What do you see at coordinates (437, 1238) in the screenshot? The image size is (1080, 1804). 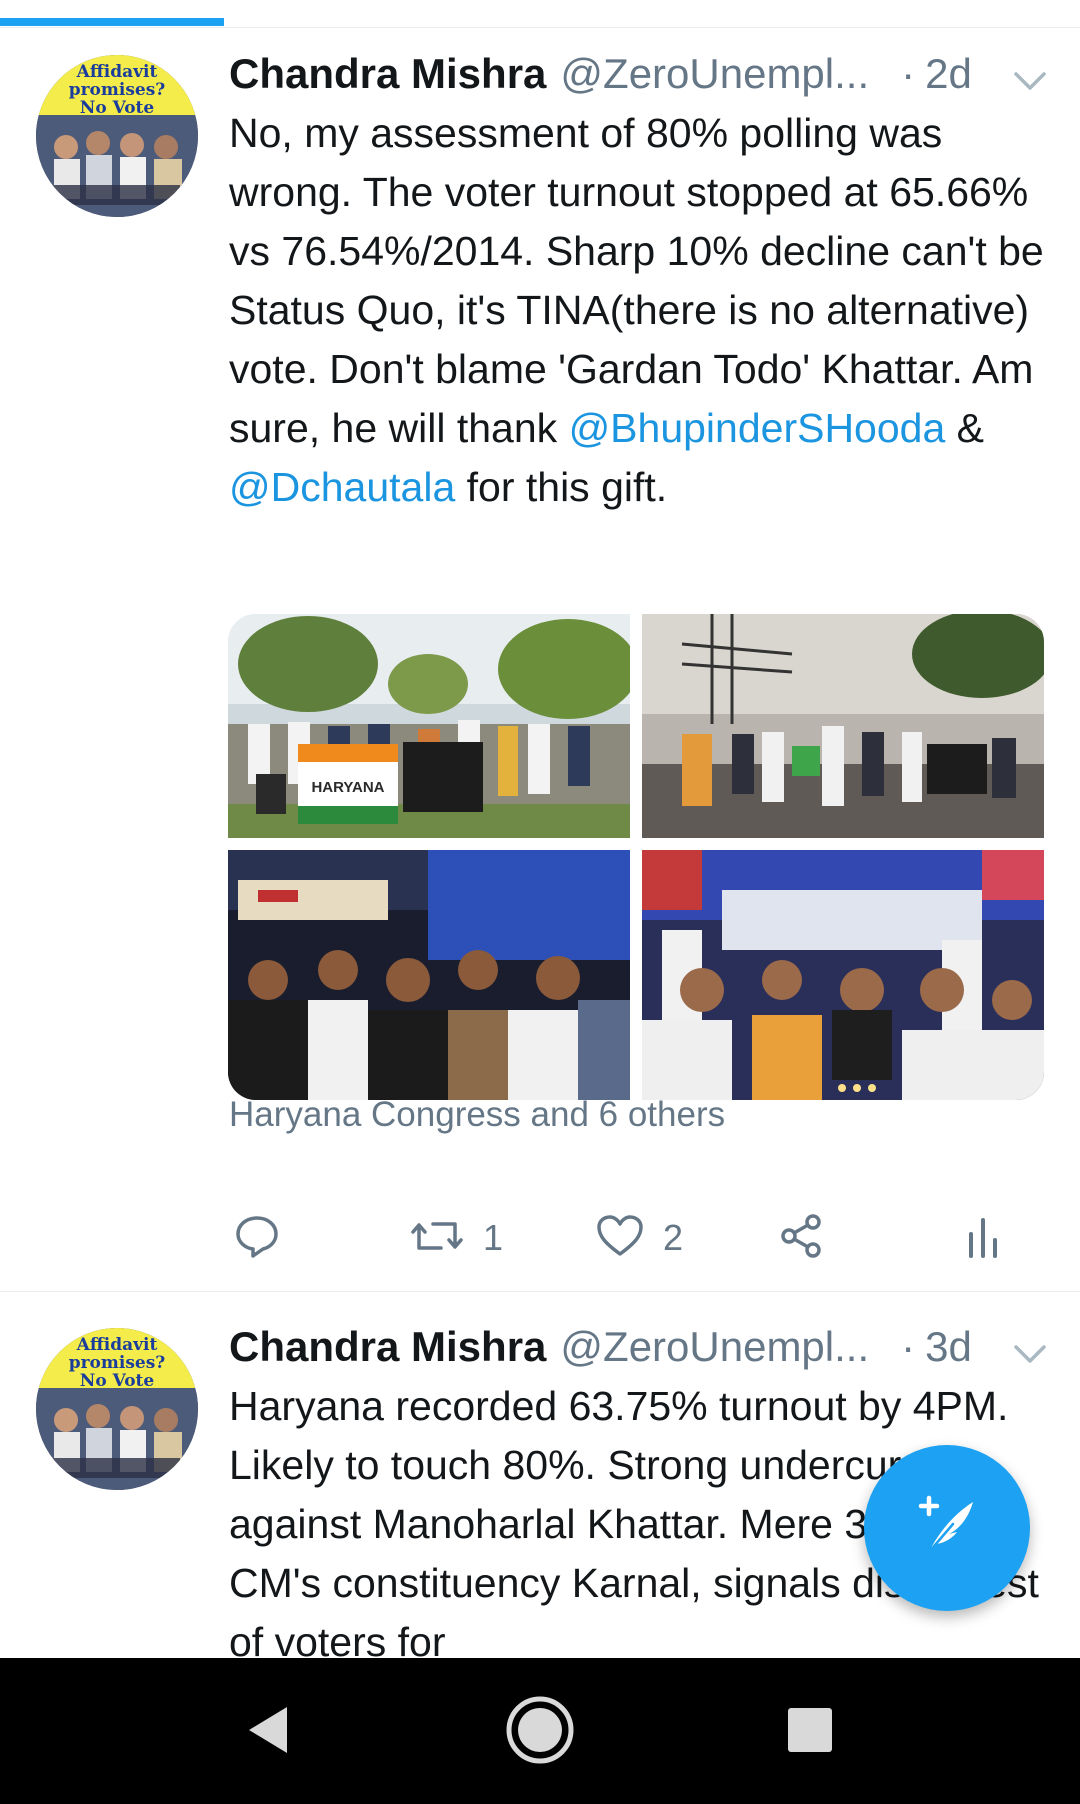 I see `retweet-icon` at bounding box center [437, 1238].